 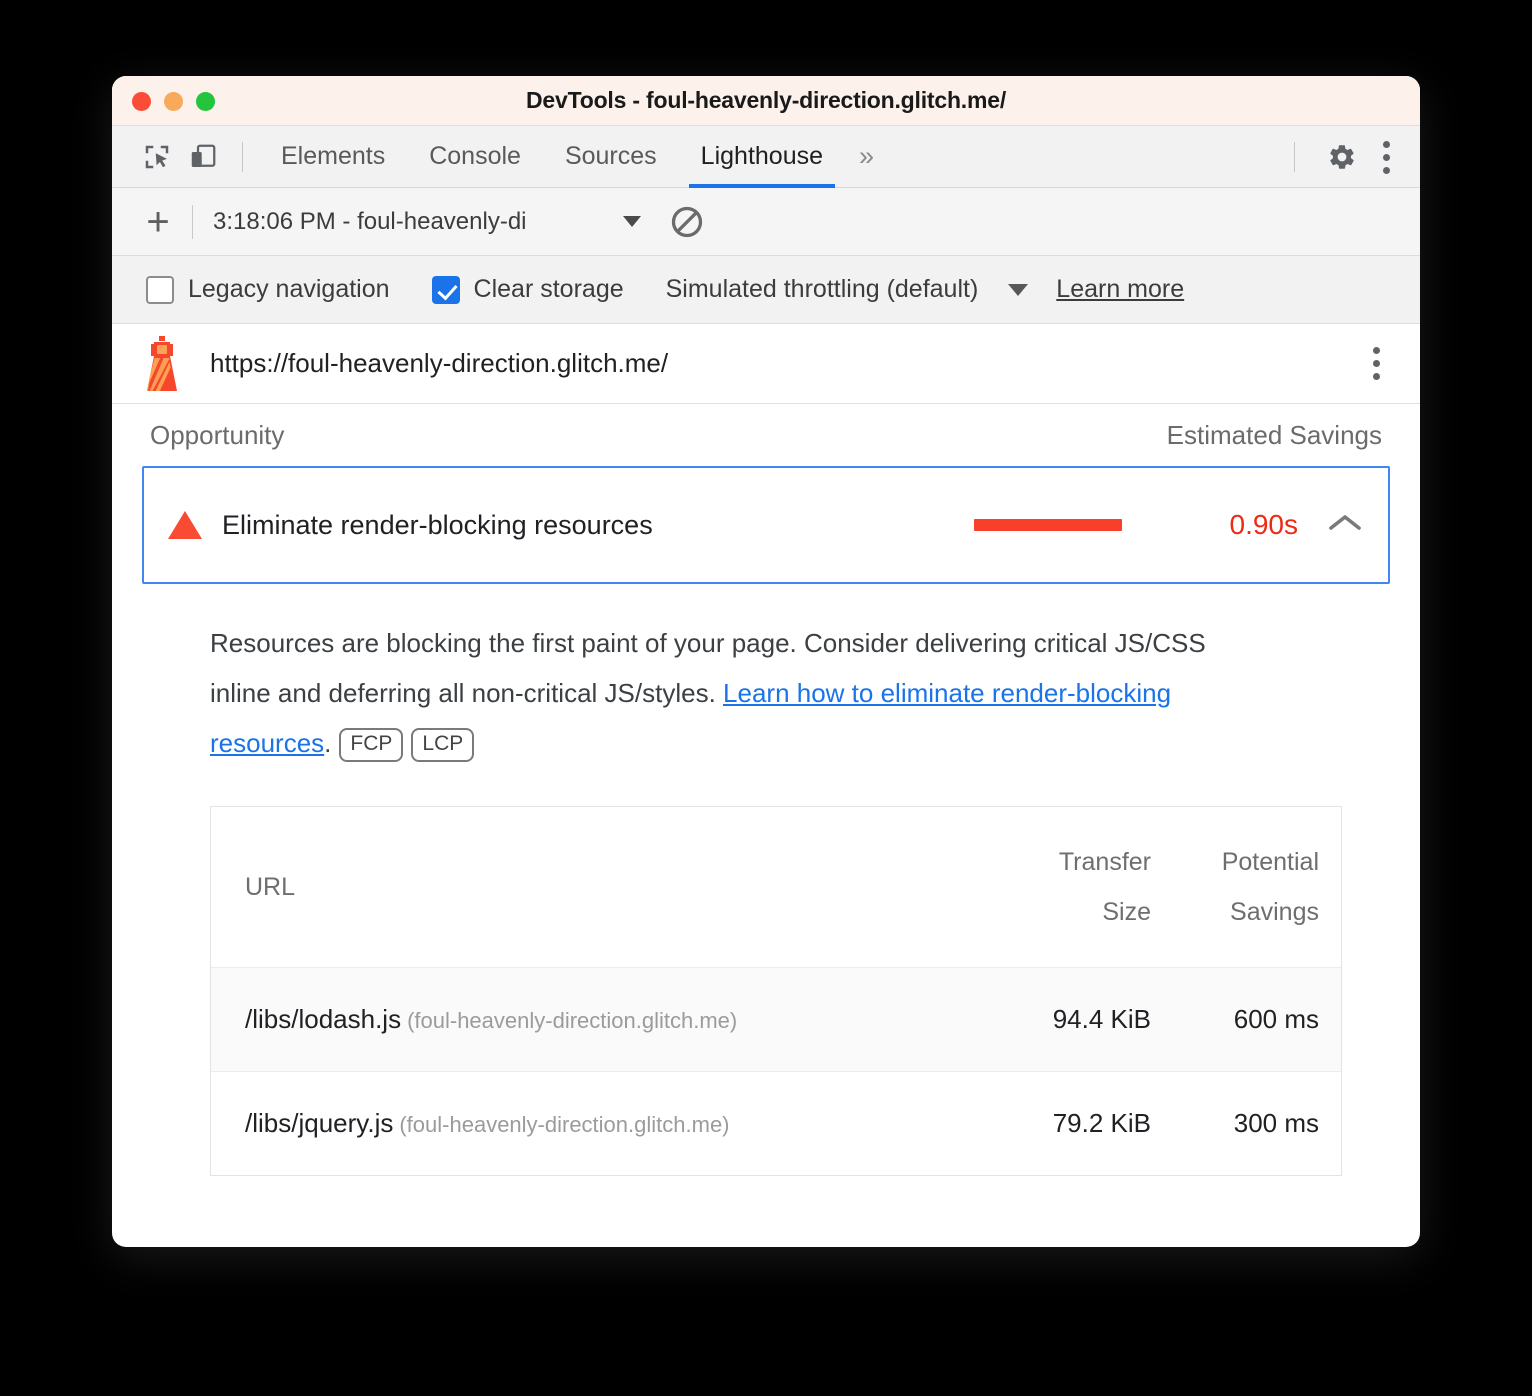 I want to click on header-potential-savings: Potential Savings, so click(x=1246, y=887).